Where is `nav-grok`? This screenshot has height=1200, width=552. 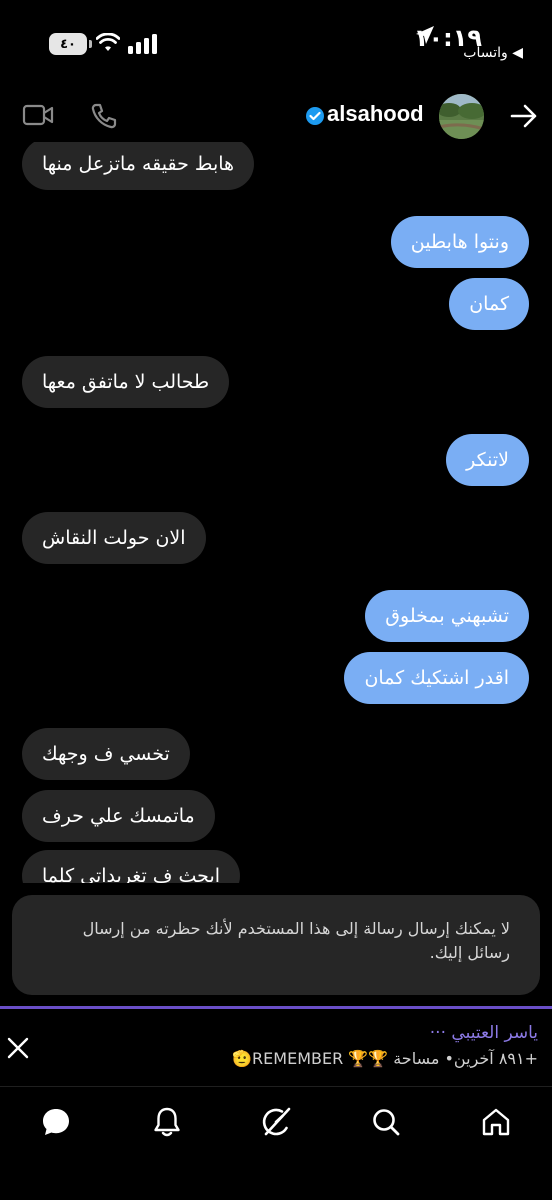
nav-grok is located at coordinates (276, 1122).